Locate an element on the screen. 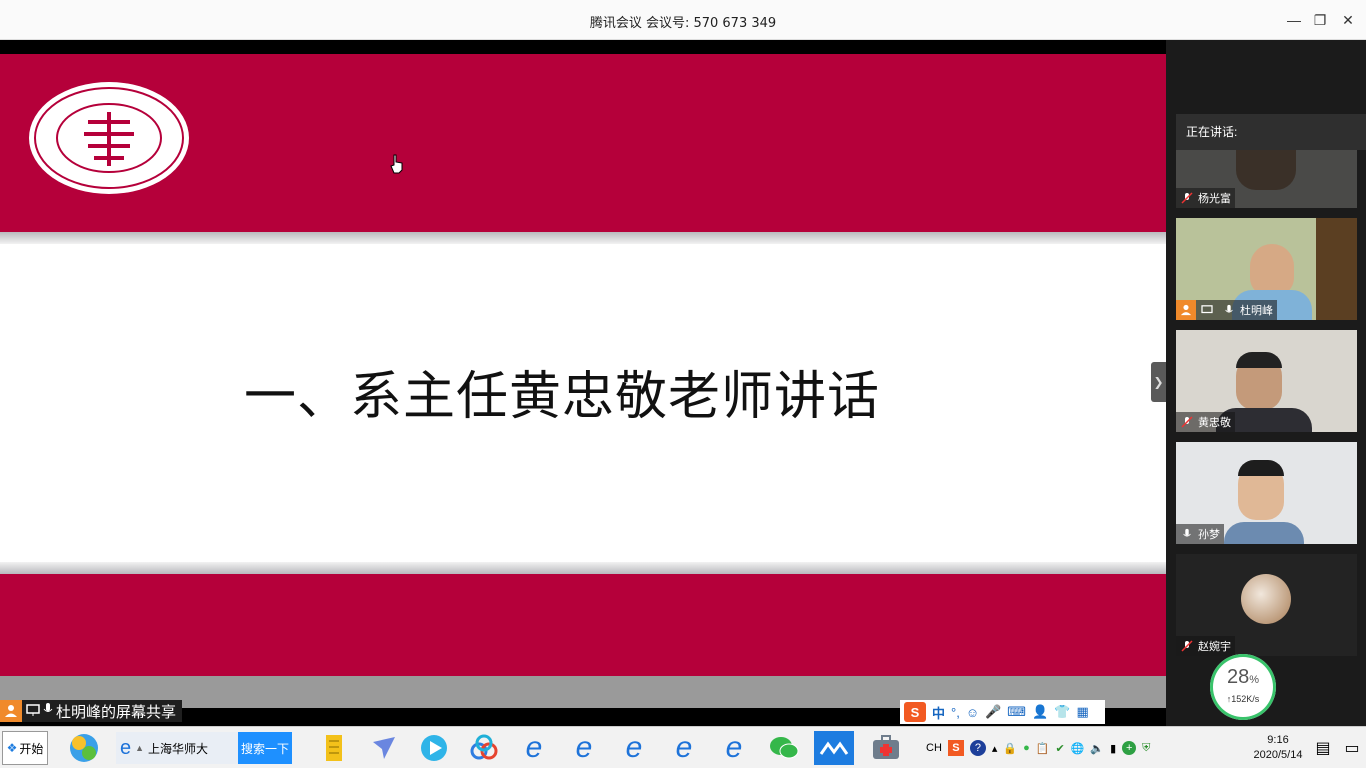  media-player-icon is located at coordinates (434, 748).